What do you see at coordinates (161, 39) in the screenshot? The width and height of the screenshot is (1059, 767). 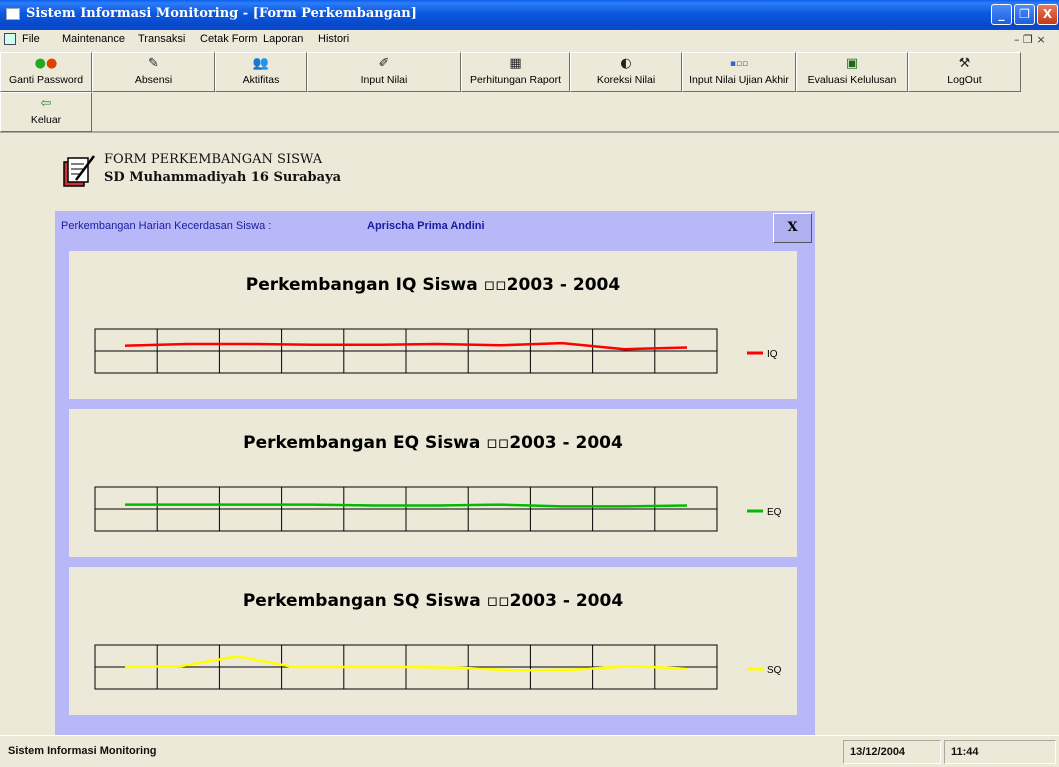 I see `menu-transaksi: Transaksi` at bounding box center [161, 39].